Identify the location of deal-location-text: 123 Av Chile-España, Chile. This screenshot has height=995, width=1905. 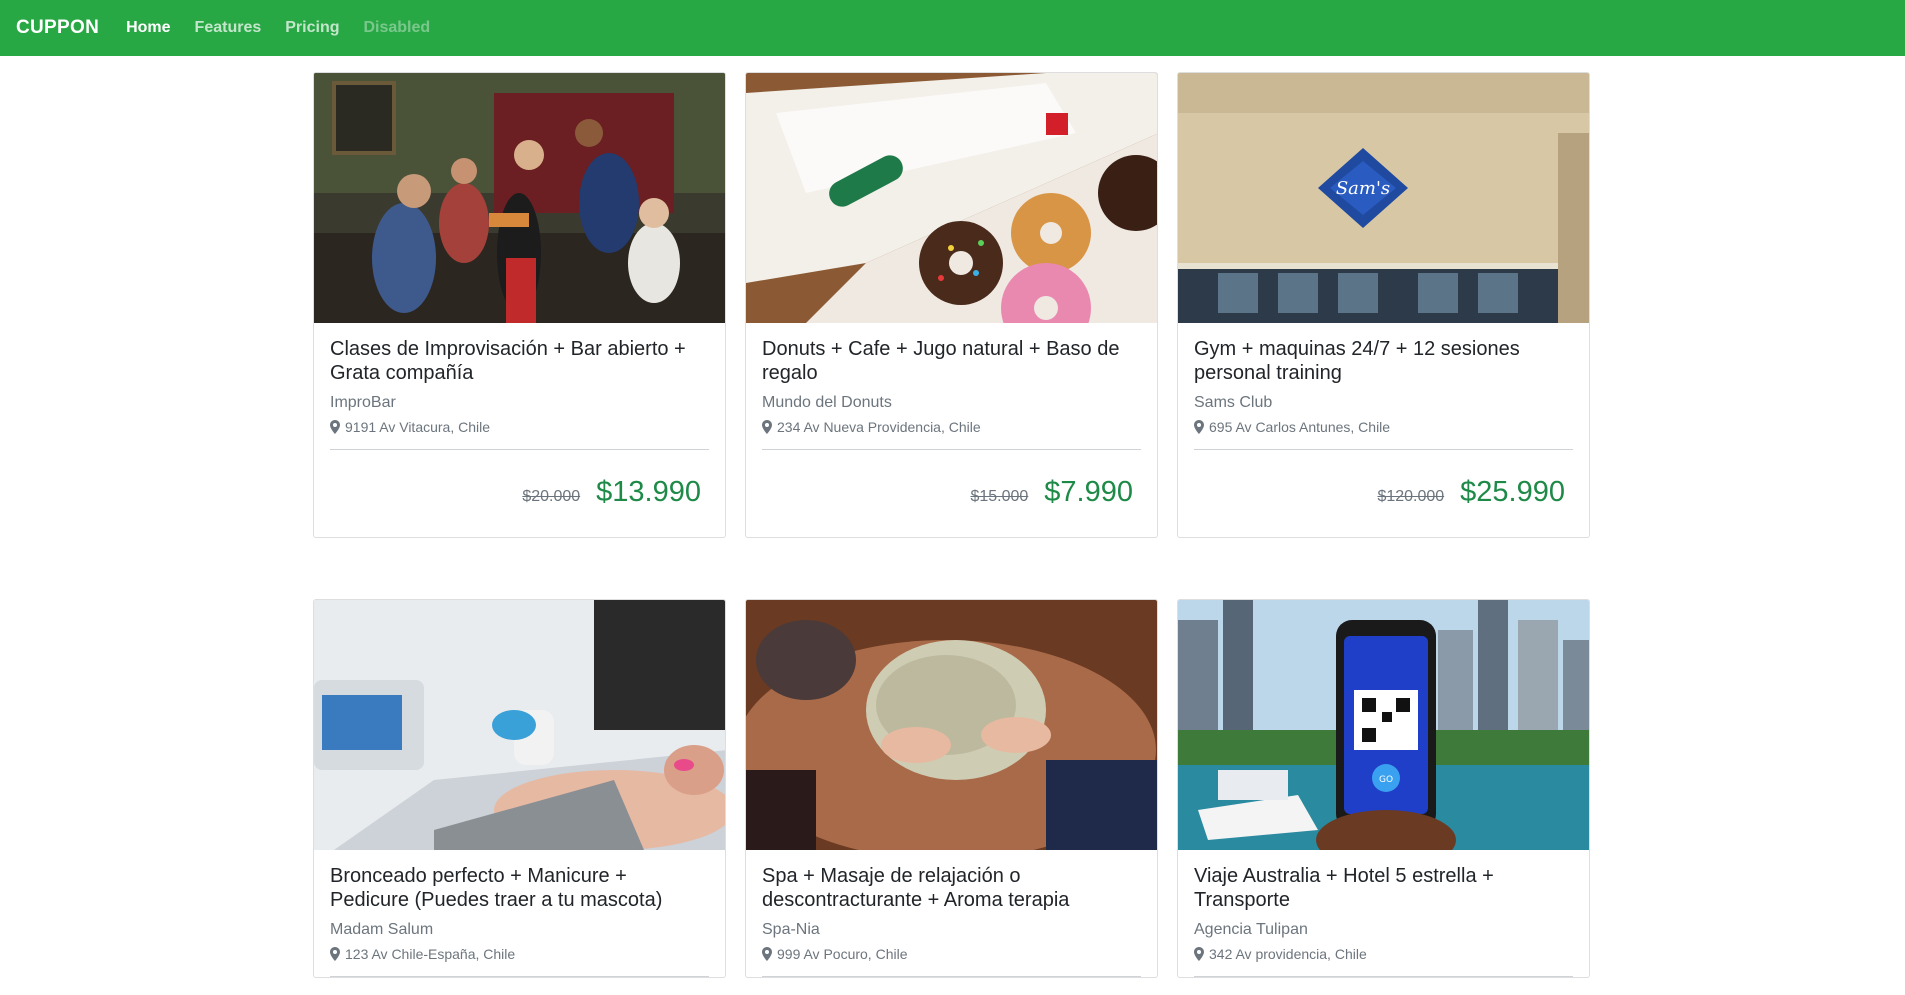
(430, 954).